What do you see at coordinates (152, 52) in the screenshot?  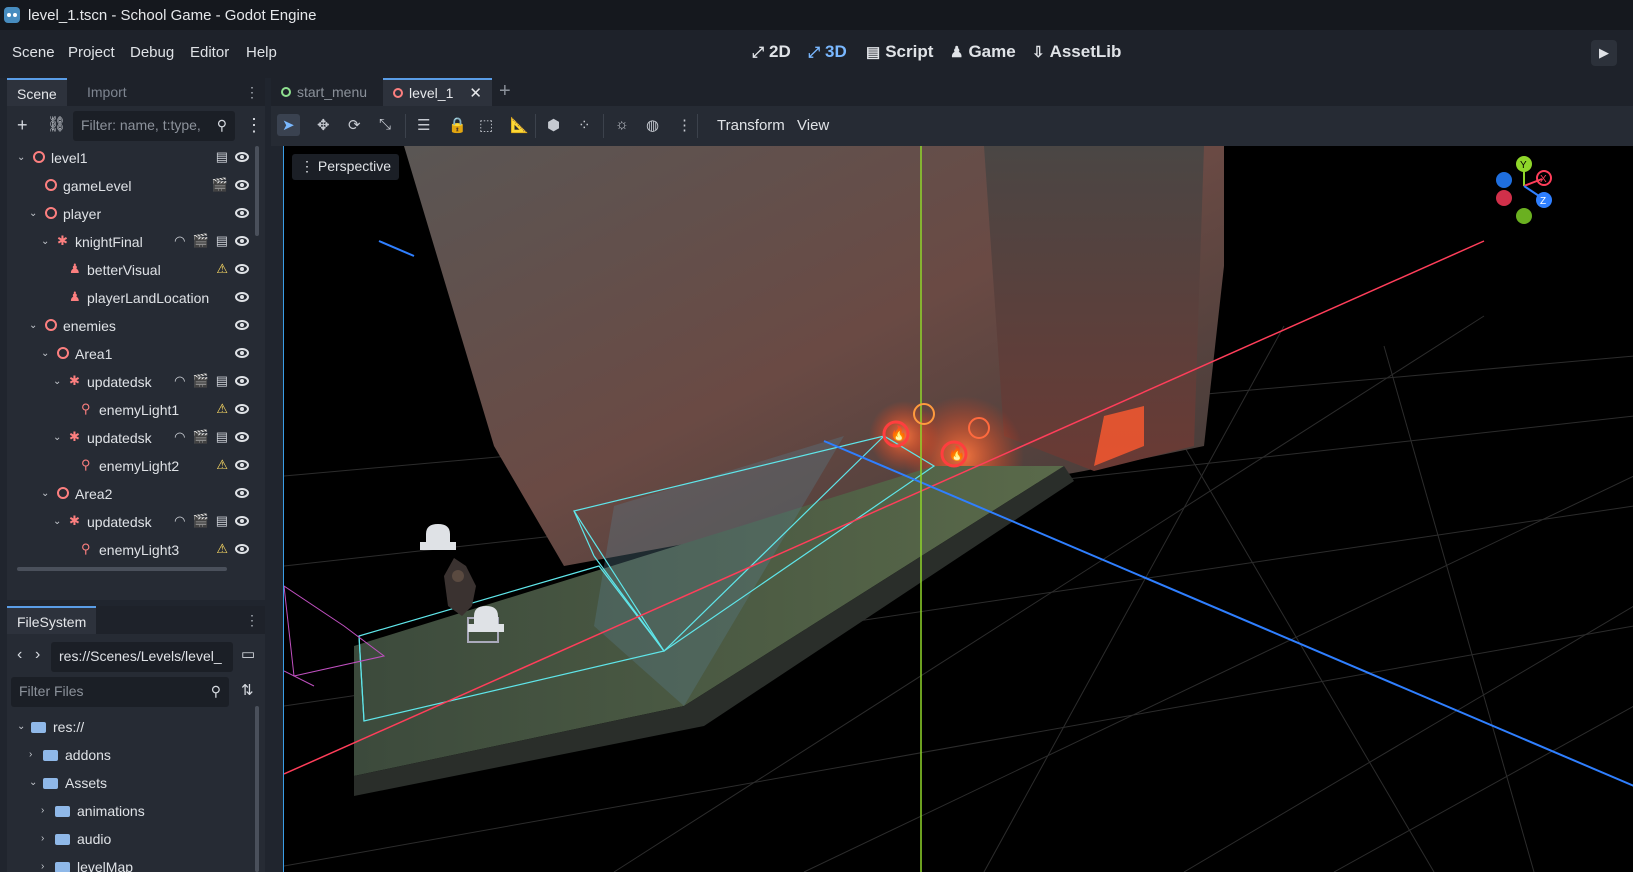 I see `menu-debug: Debug` at bounding box center [152, 52].